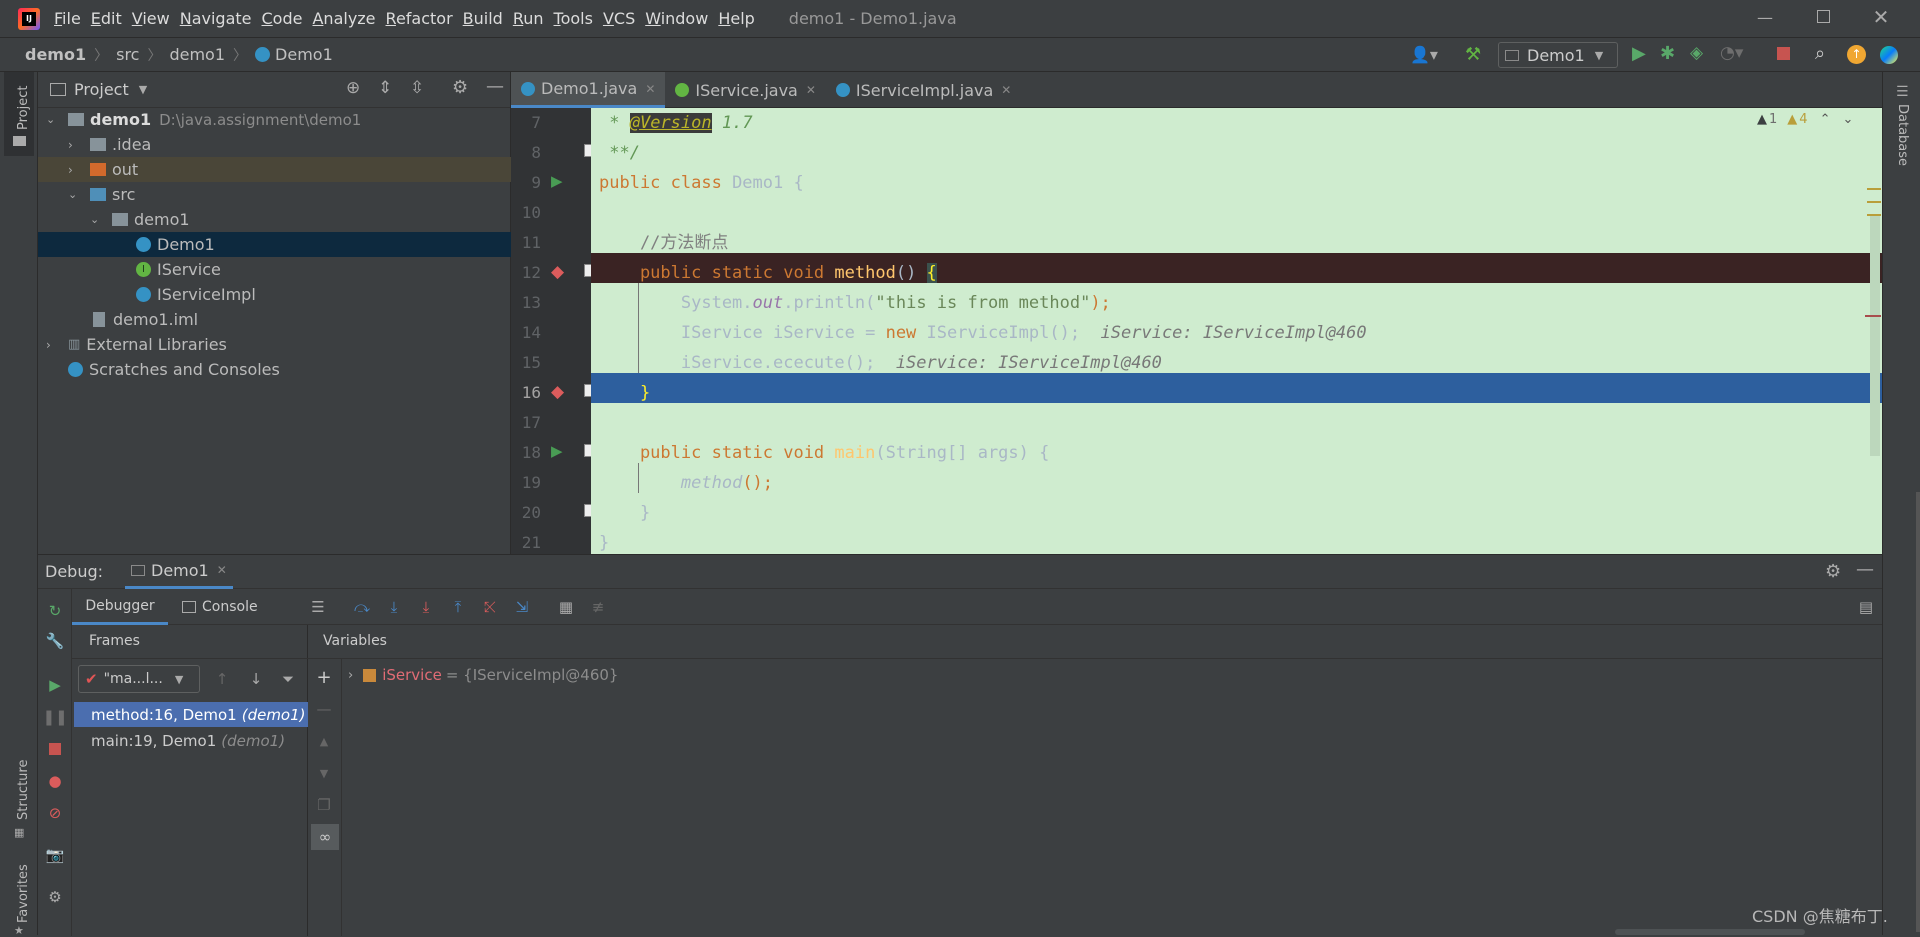 This screenshot has width=1920, height=937. What do you see at coordinates (1667, 53) in the screenshot?
I see `debug-bug-icon: ✱` at bounding box center [1667, 53].